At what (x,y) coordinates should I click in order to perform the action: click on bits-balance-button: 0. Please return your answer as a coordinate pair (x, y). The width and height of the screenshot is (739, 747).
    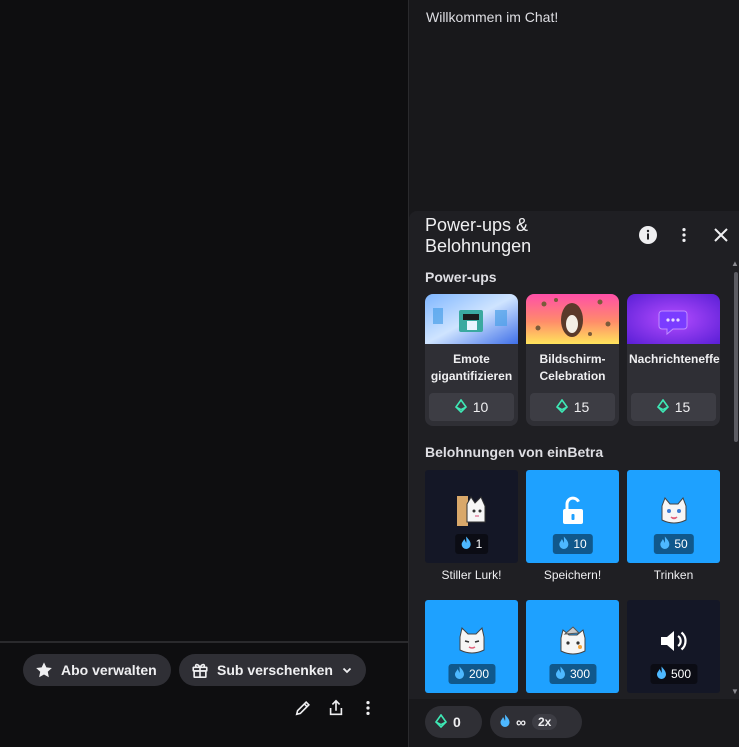
    Looking at the image, I should click on (453, 722).